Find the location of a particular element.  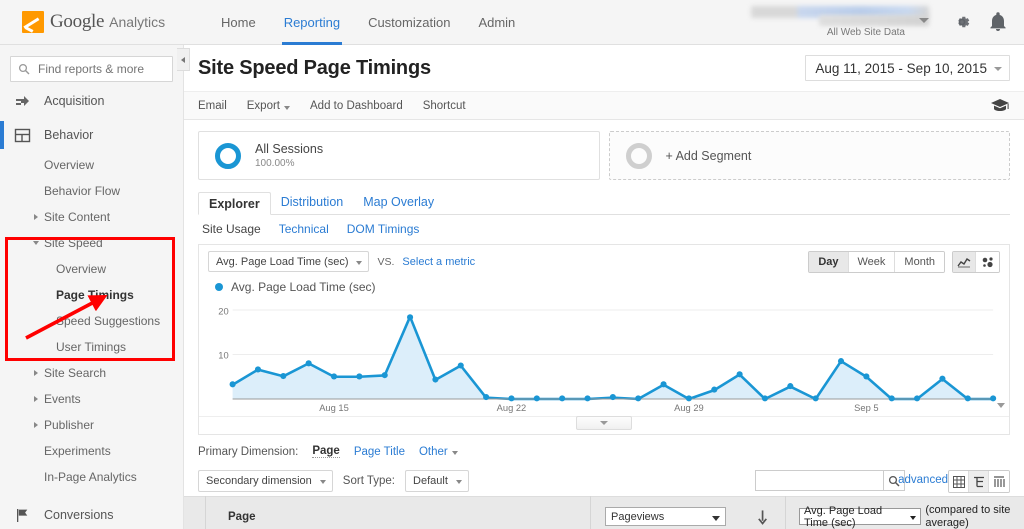

chevron-down-icon is located at coordinates (924, 20).